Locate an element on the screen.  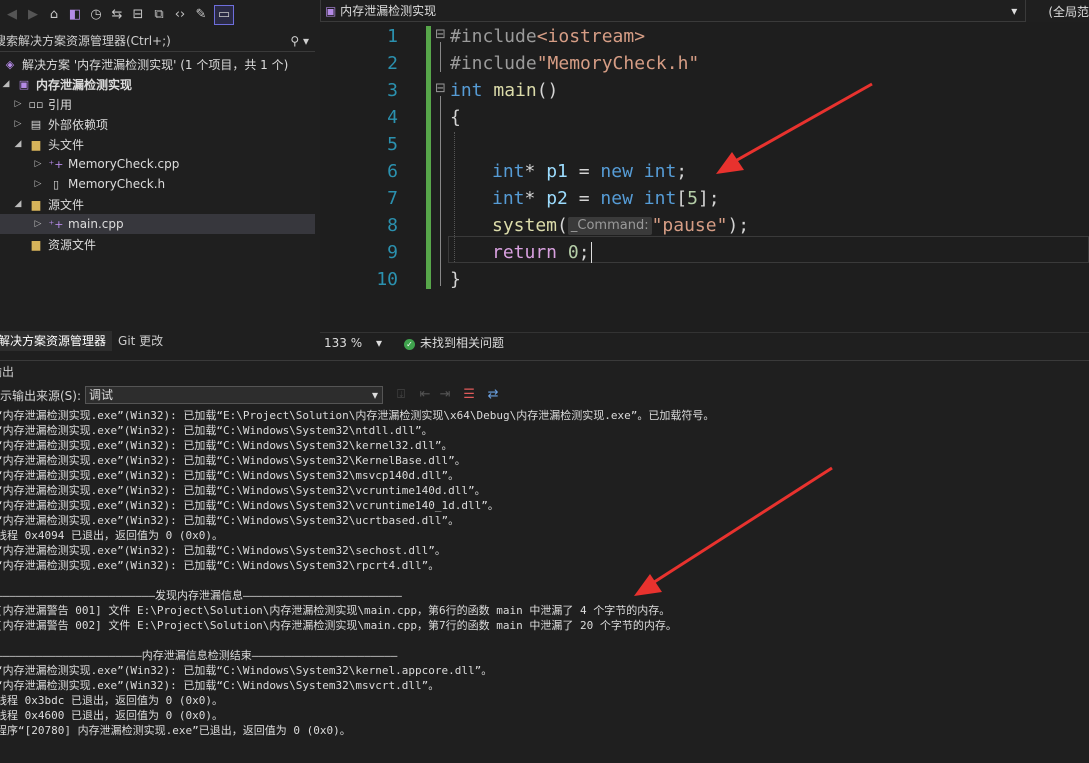
line-number: 3 is located at coordinates (392, 90).